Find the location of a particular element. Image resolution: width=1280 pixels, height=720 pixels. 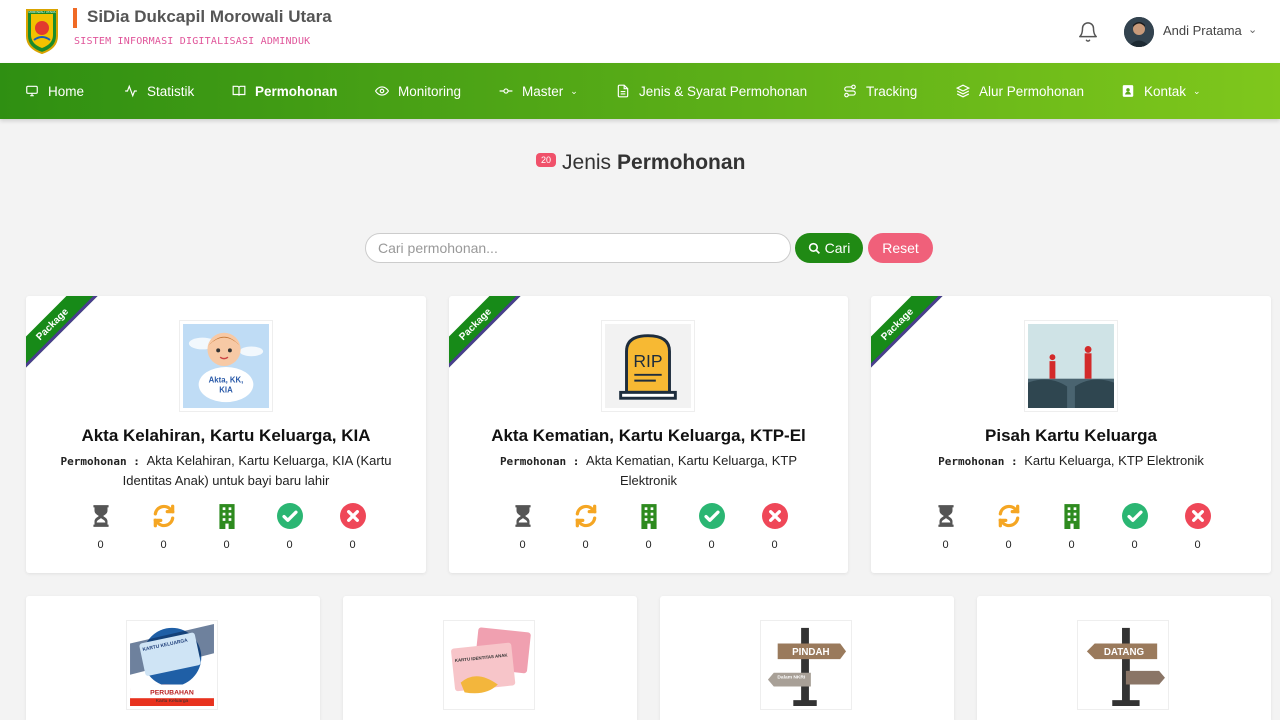

file-text-icon is located at coordinates (623, 91).